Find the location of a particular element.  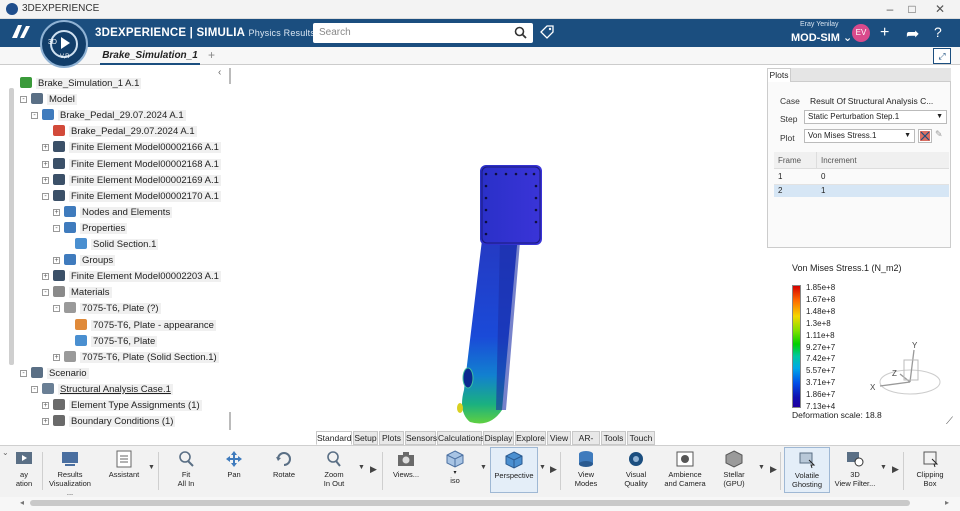

help-icon: ? is located at coordinates (938, 32).